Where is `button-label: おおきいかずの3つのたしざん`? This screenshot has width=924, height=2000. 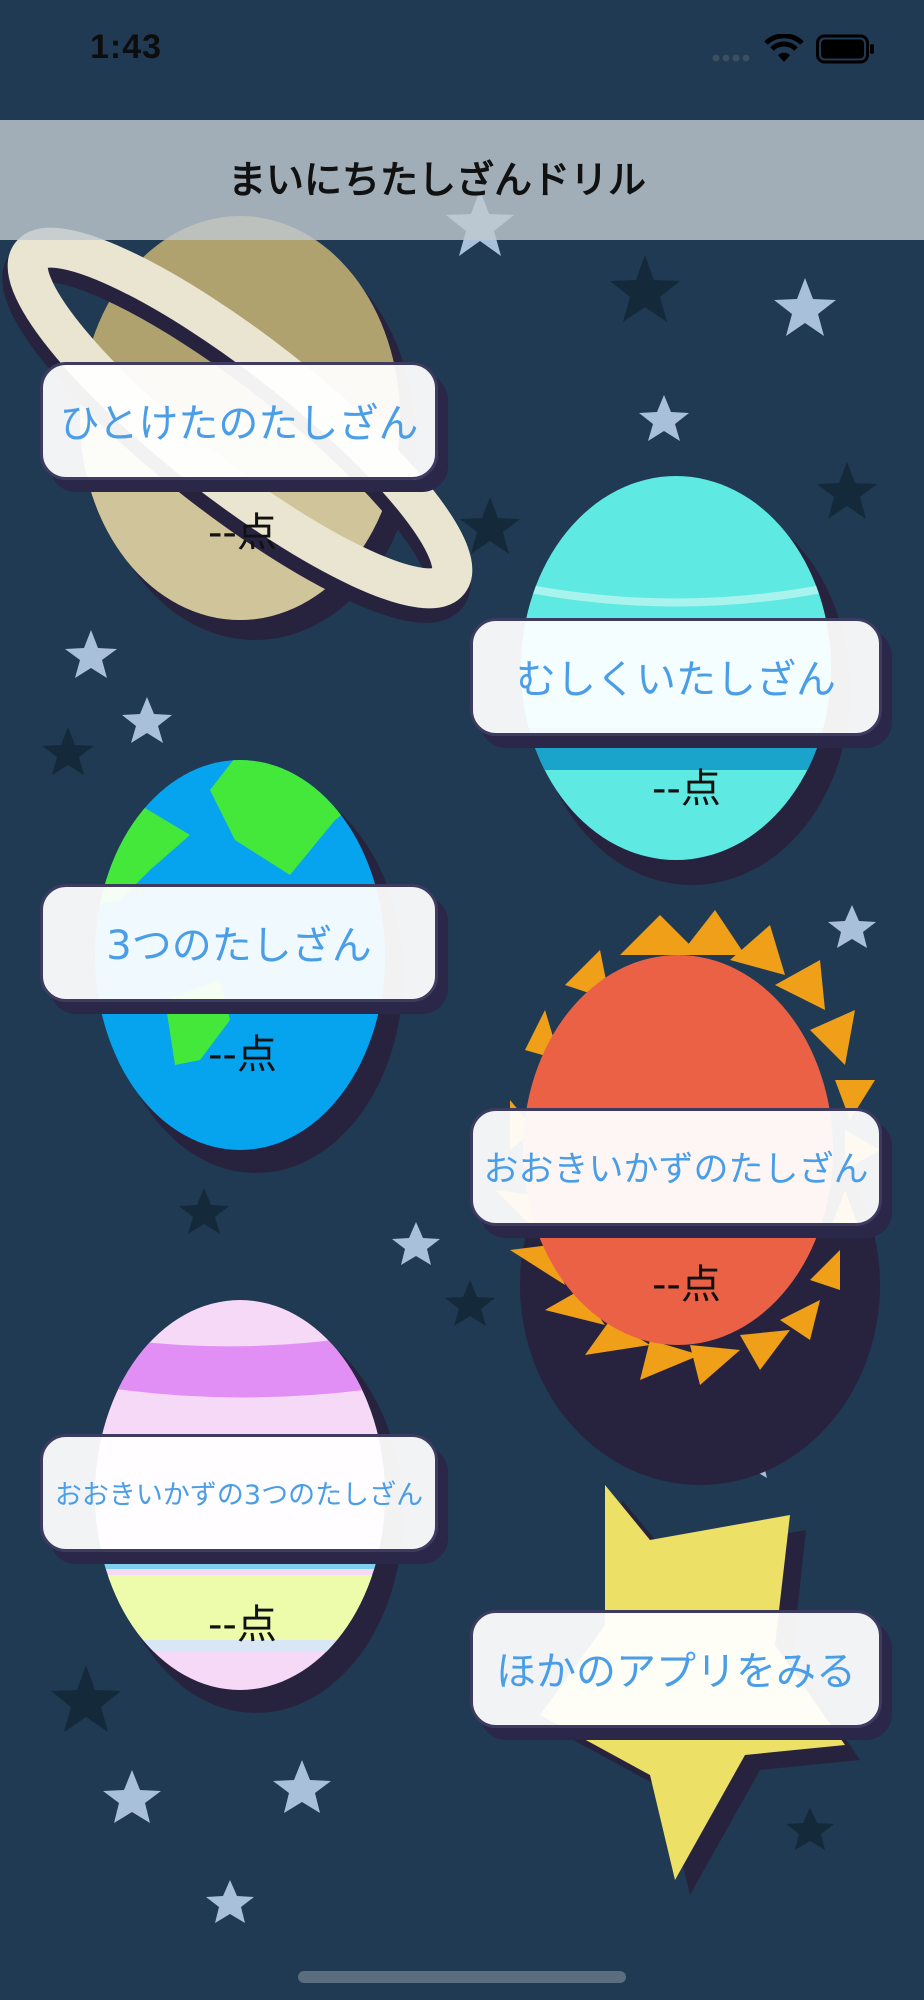 button-label: おおきいかずの3つのたしざん is located at coordinates (239, 1495).